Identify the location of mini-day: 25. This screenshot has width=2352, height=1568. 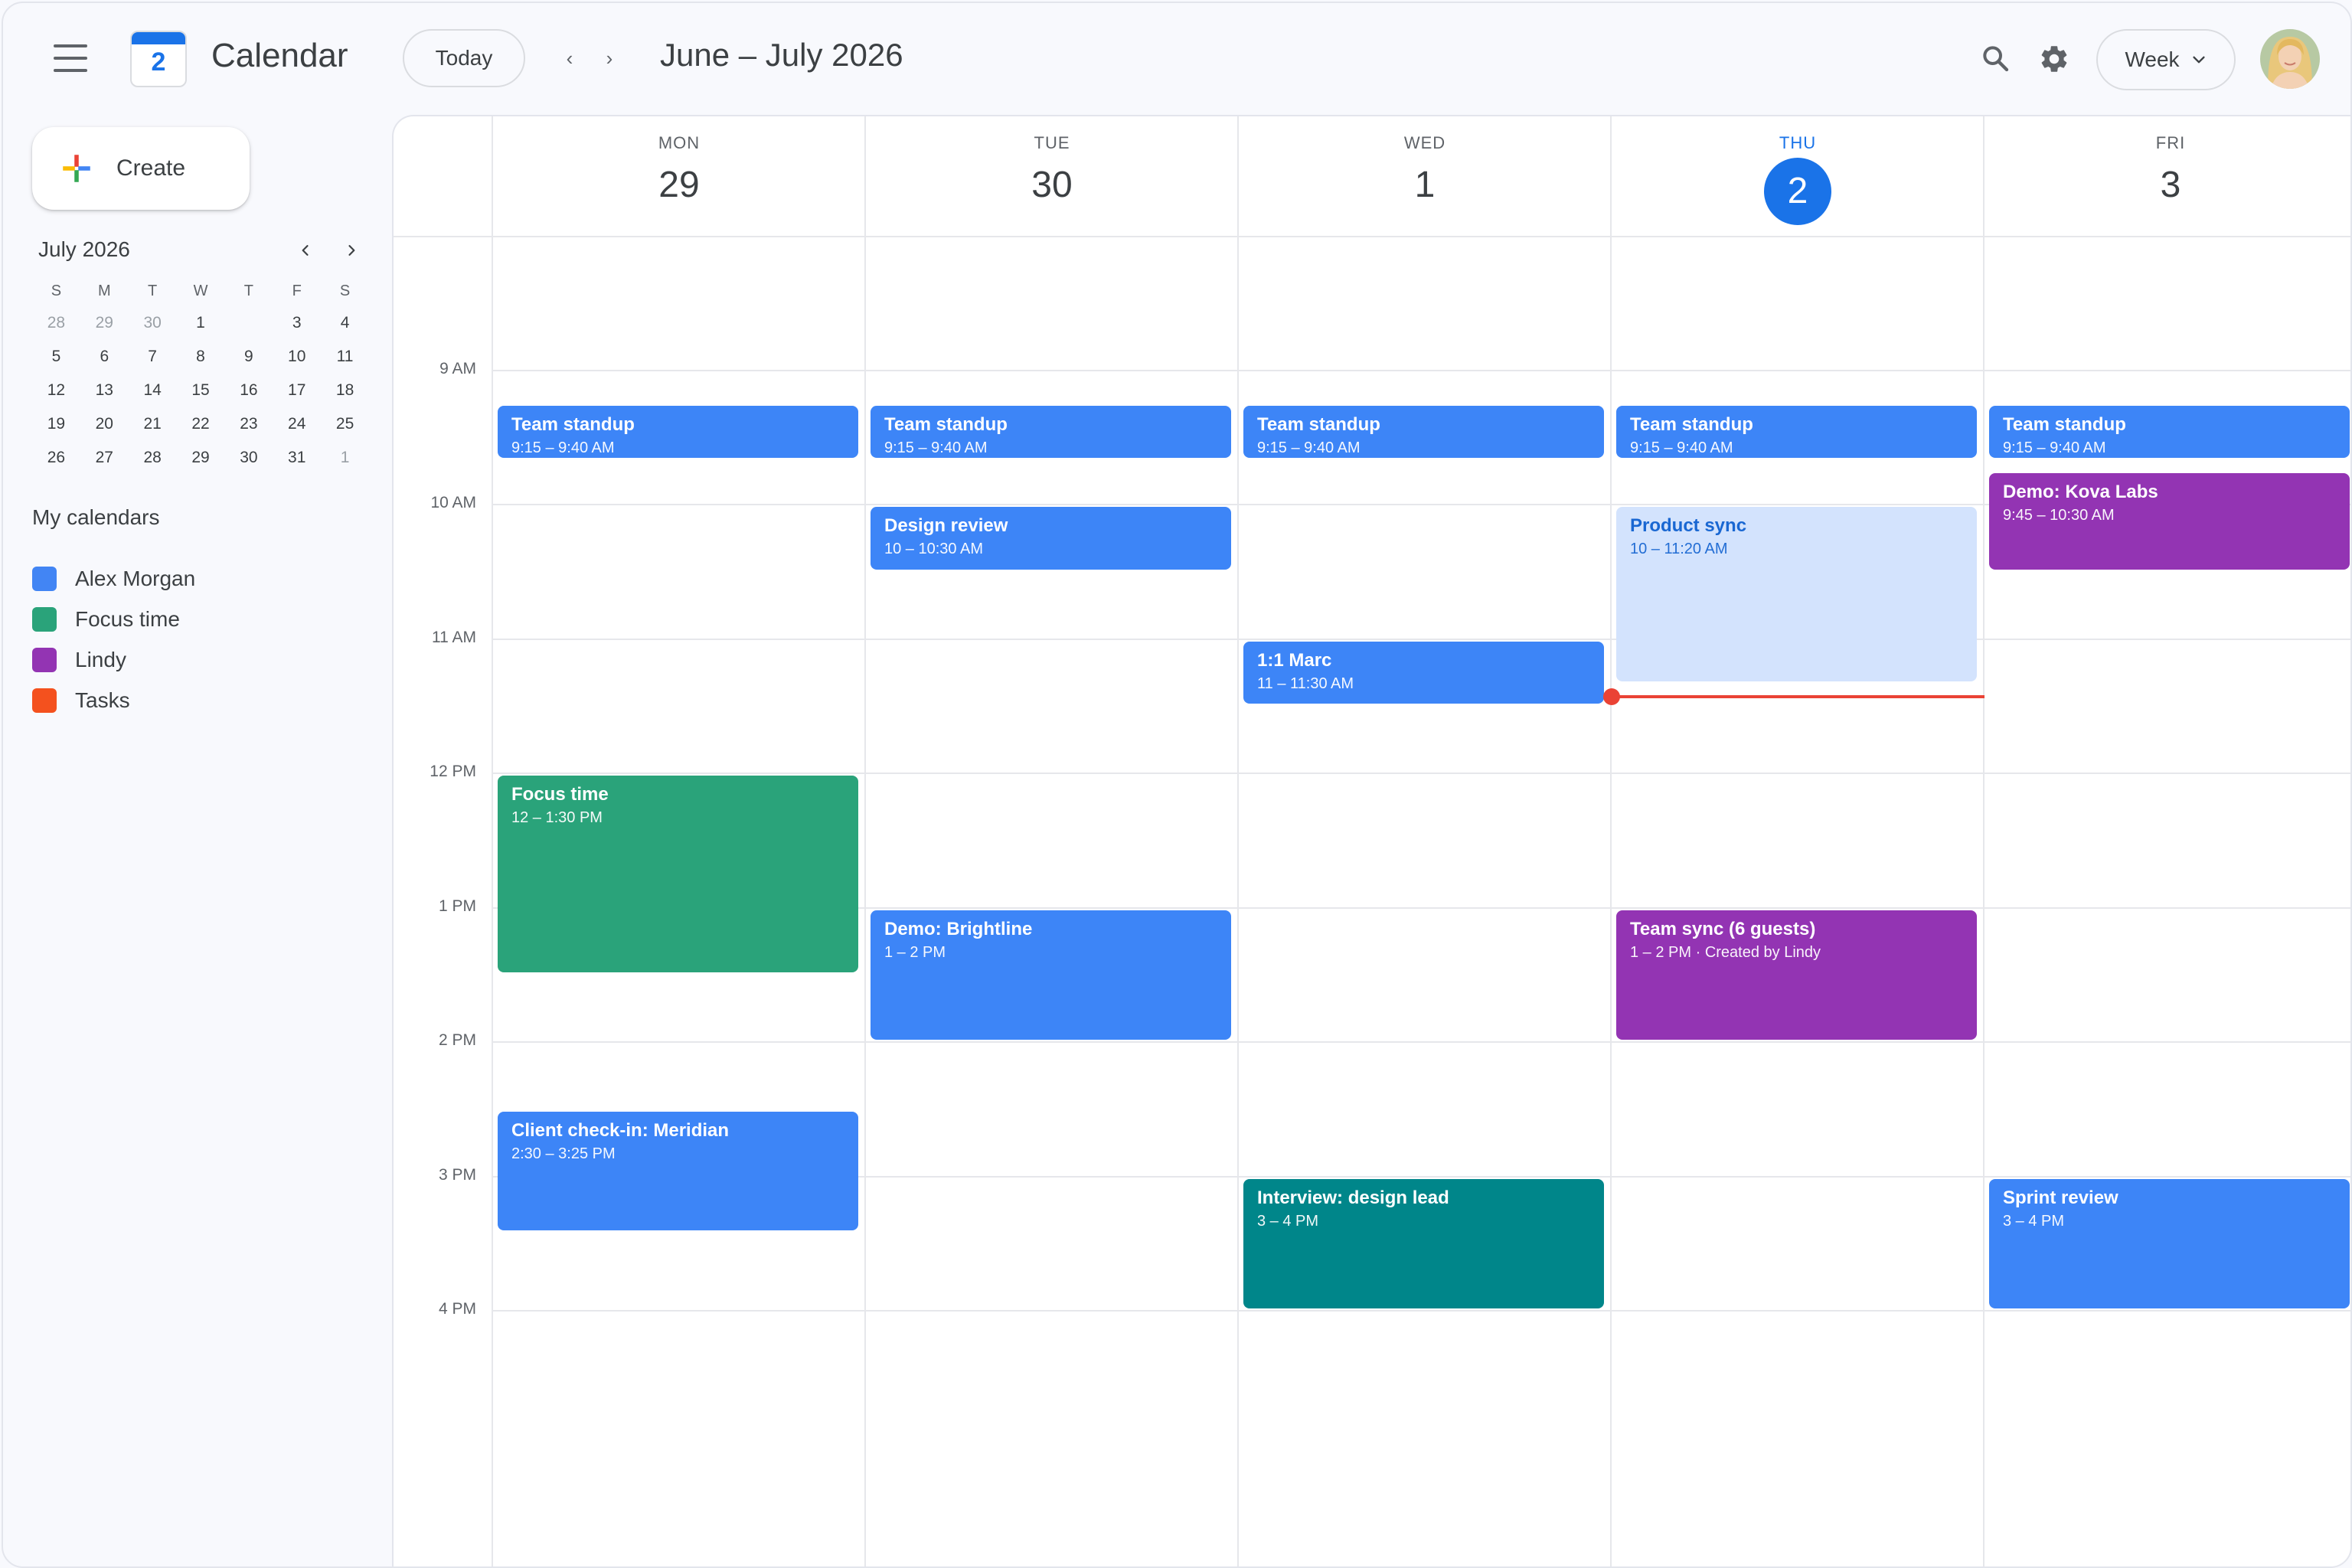
(345, 424).